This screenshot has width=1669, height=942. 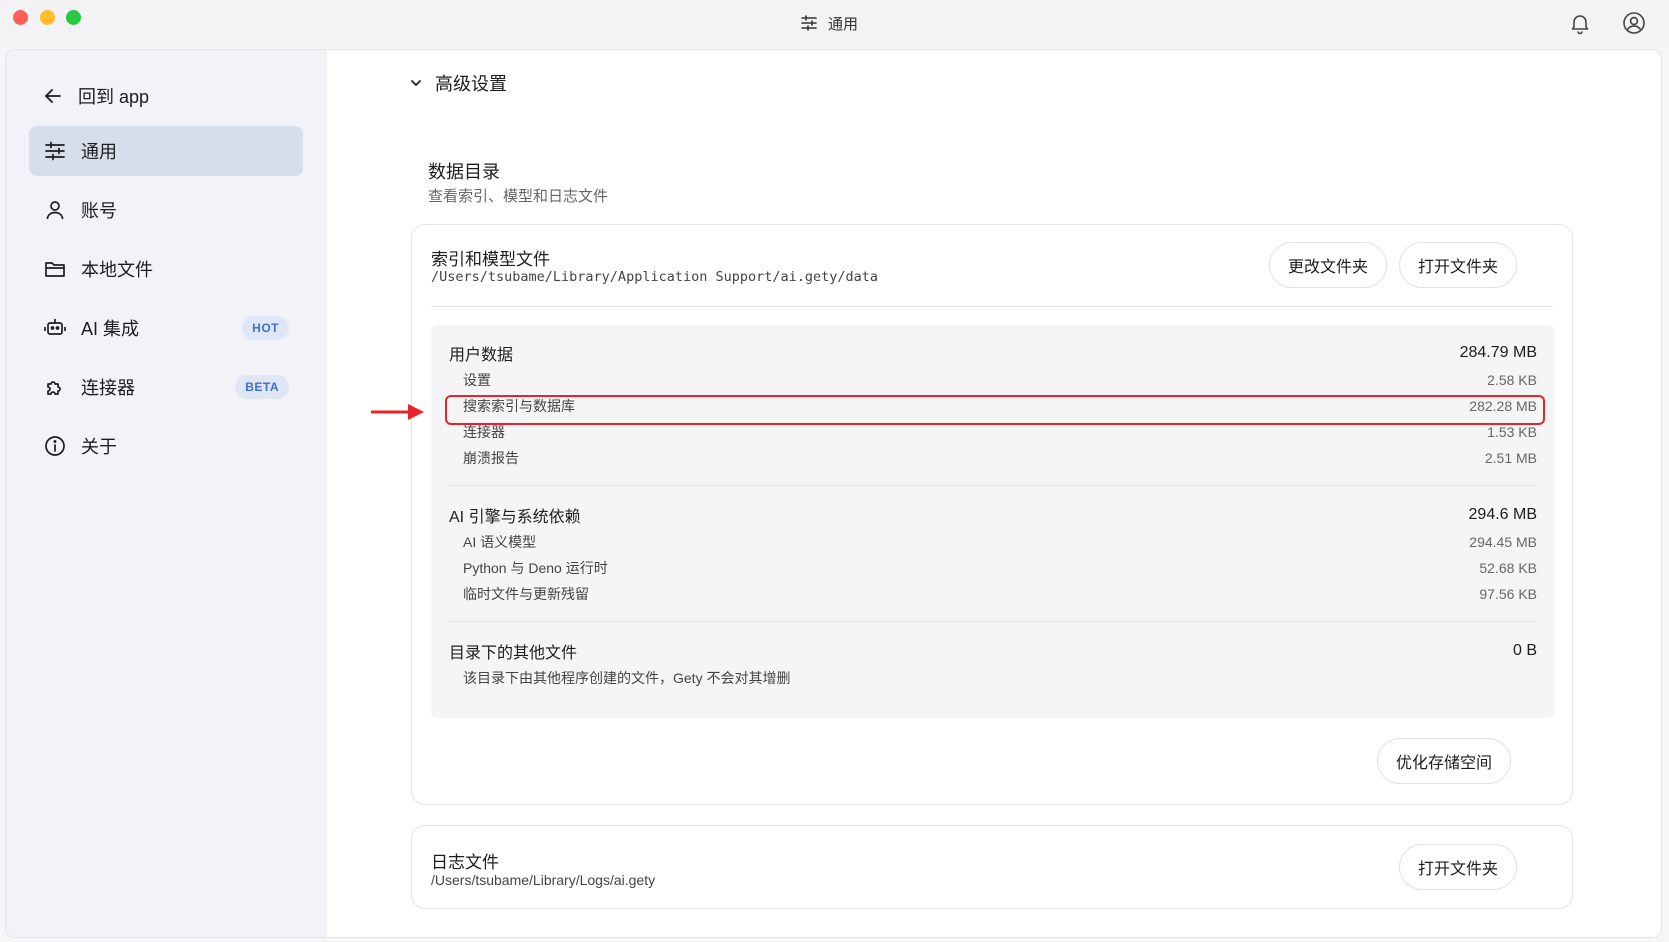 What do you see at coordinates (513, 653) in the screenshot?
I see `group-name: 目录下的其他文件` at bounding box center [513, 653].